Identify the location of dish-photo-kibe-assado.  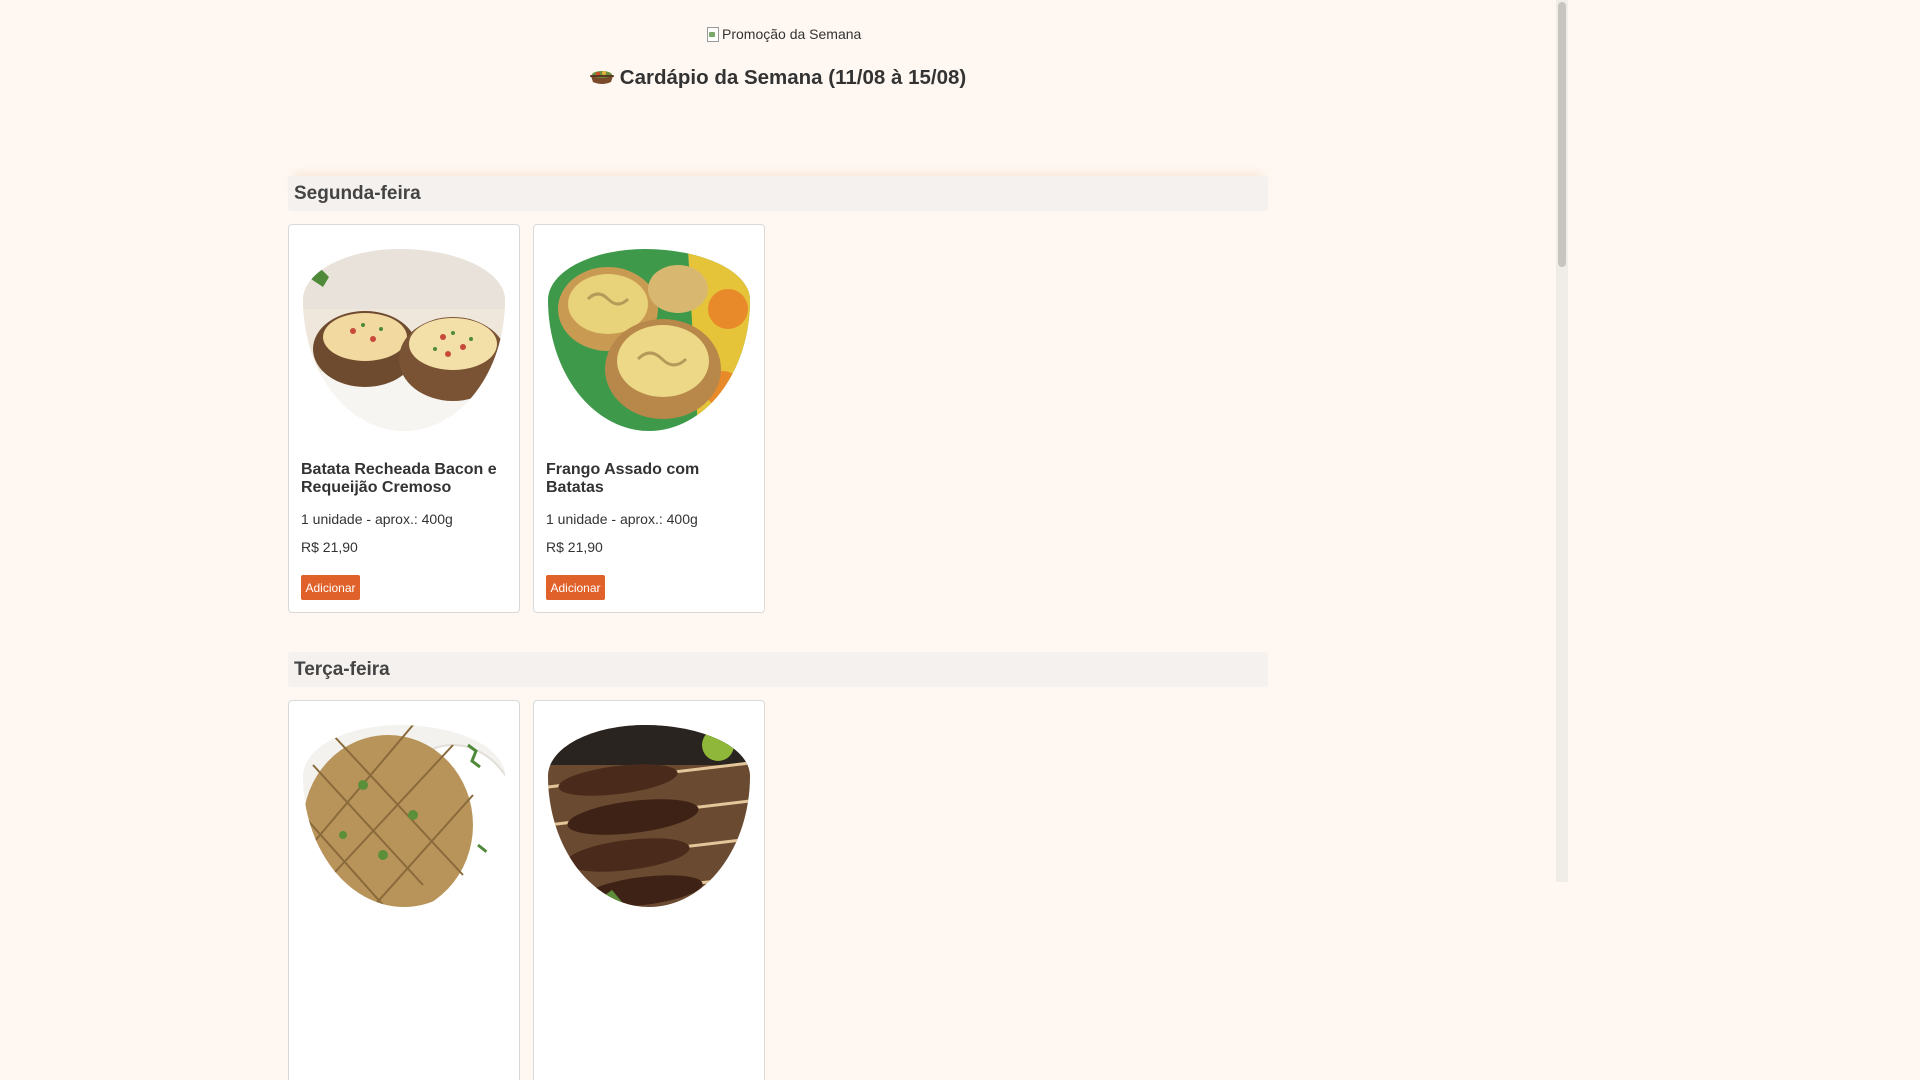
(404, 816).